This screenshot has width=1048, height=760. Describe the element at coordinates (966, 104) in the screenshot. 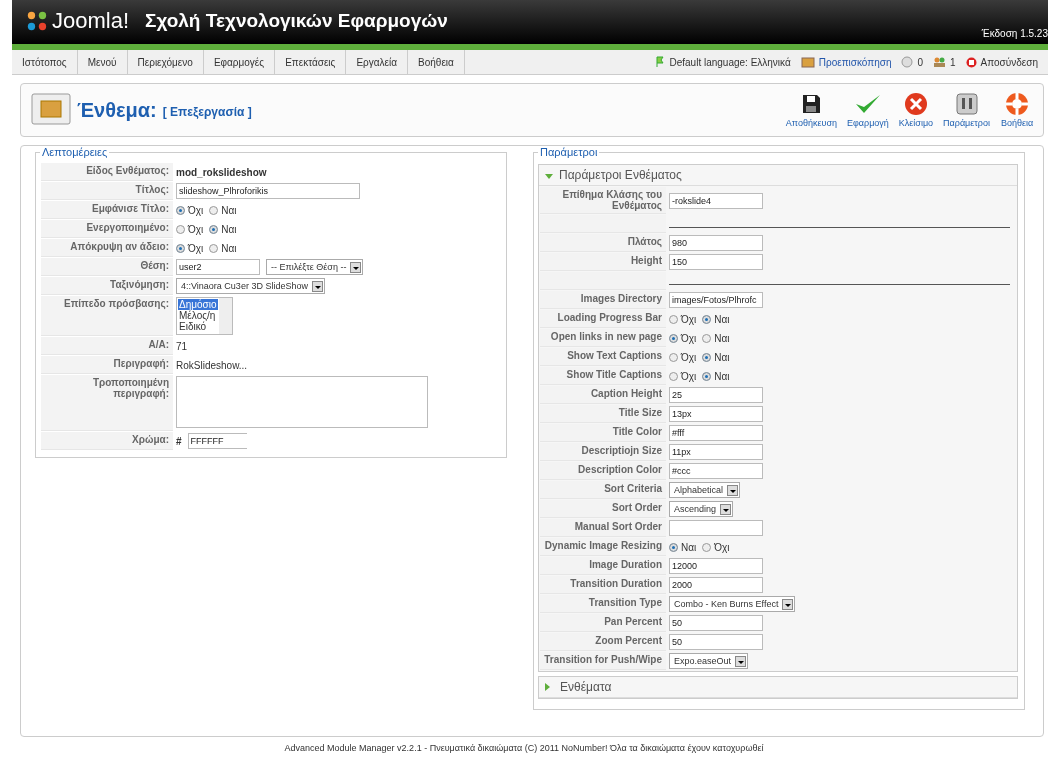

I see `settings-icon` at that location.